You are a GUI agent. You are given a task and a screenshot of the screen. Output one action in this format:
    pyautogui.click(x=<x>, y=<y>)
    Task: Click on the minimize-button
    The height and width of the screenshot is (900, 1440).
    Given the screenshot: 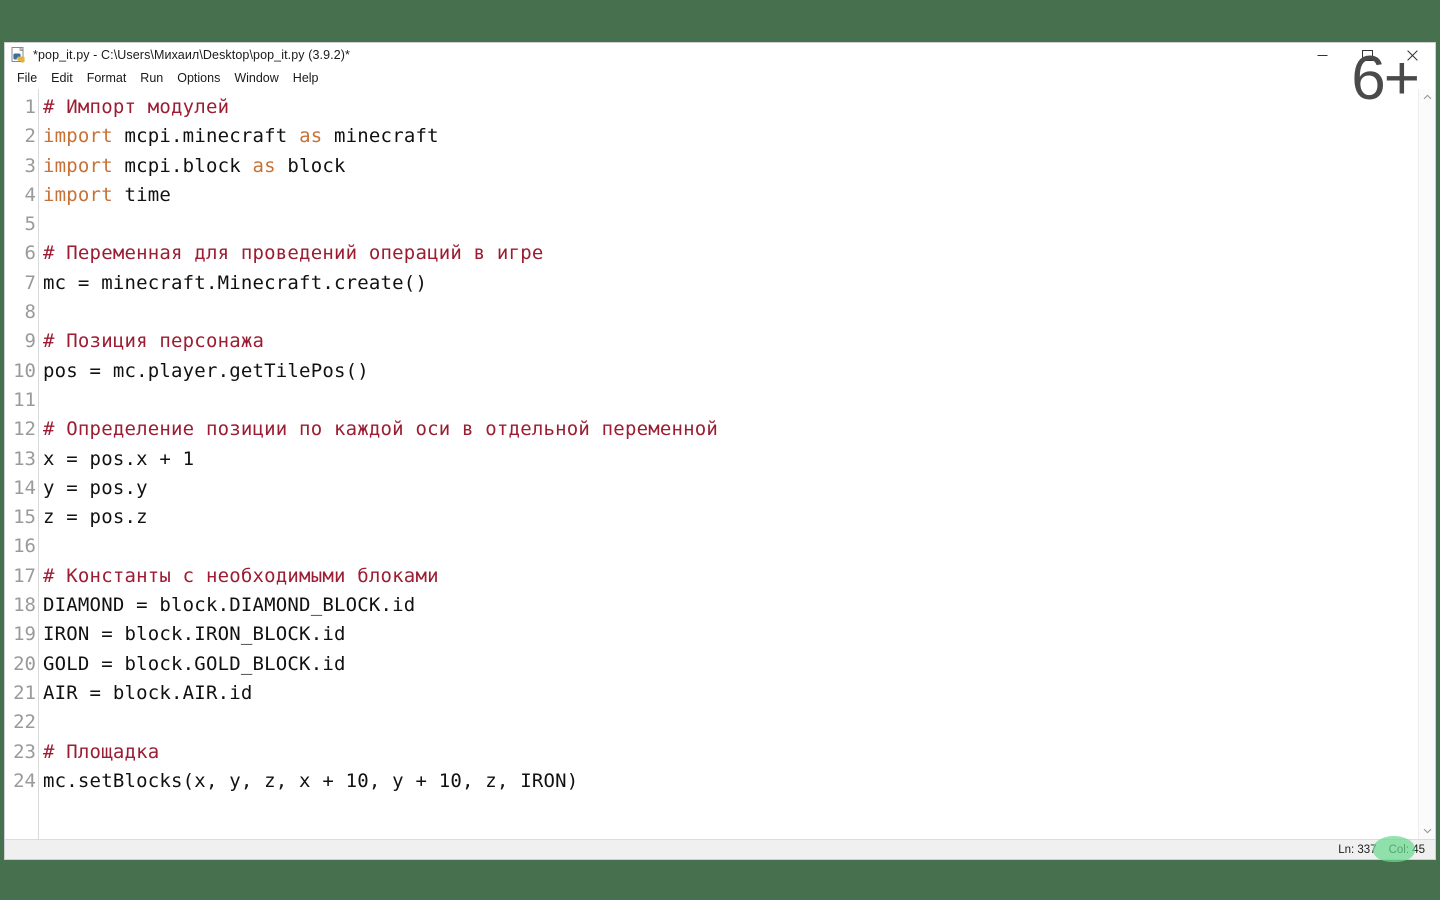 What is the action you would take?
    pyautogui.click(x=1322, y=55)
    